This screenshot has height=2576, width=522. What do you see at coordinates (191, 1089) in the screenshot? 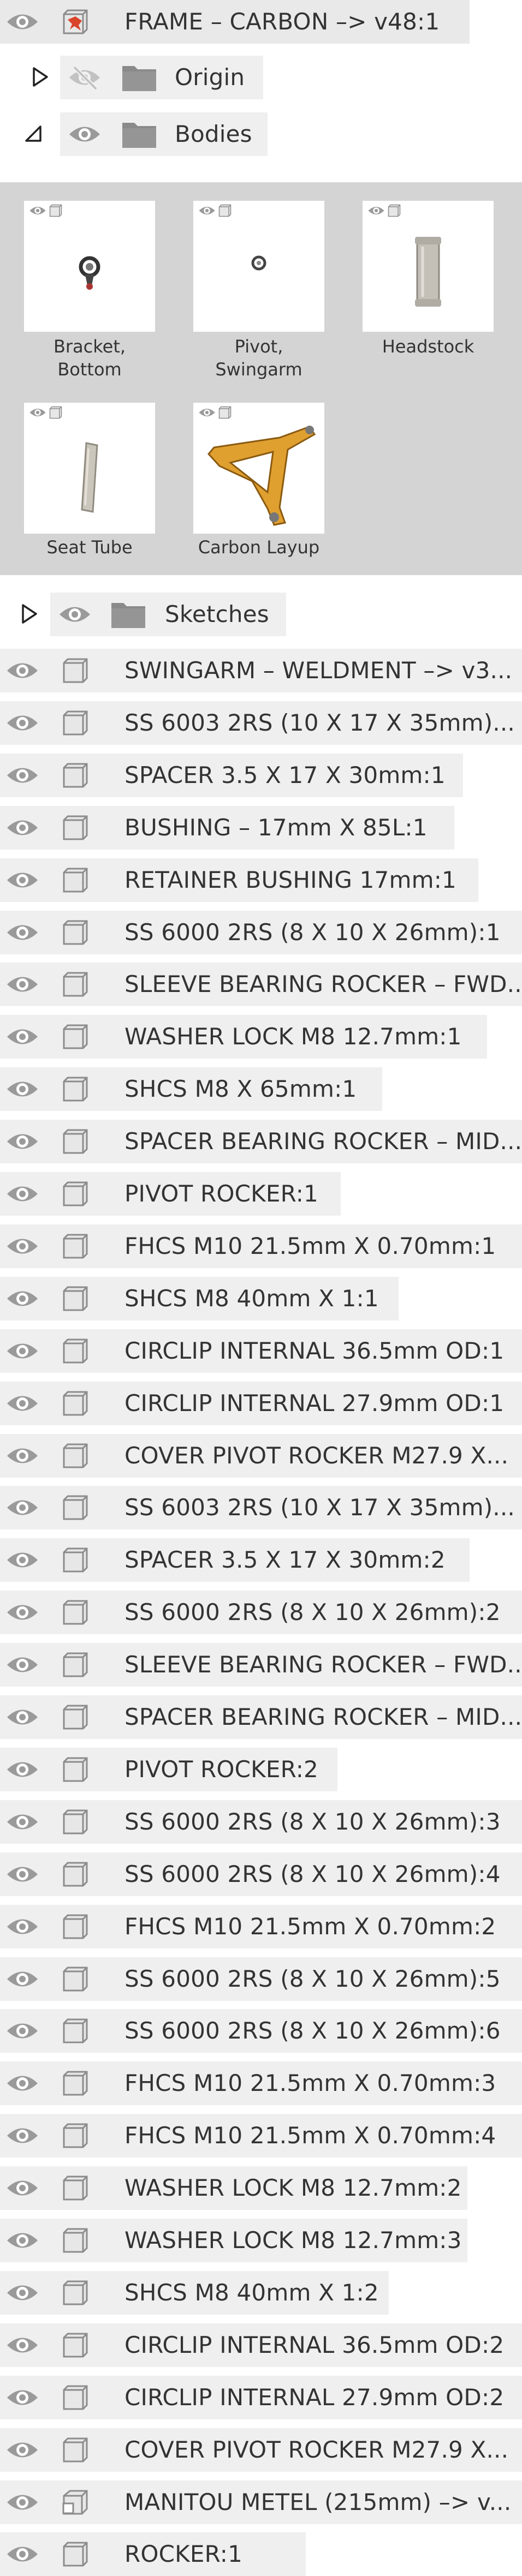
I see `component-row: SHCS M8 X 65mm:1` at bounding box center [191, 1089].